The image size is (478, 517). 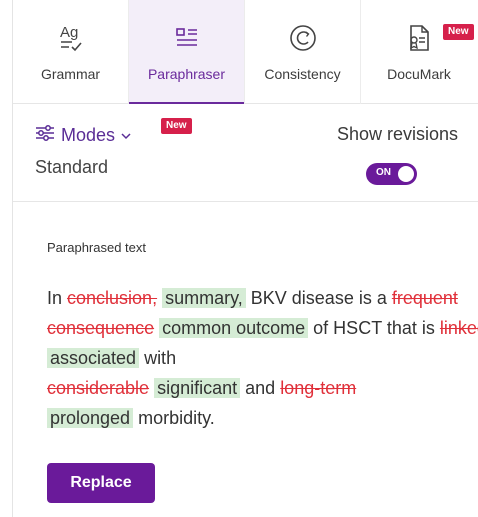 I want to click on inserted-text: associated, so click(x=93, y=358).